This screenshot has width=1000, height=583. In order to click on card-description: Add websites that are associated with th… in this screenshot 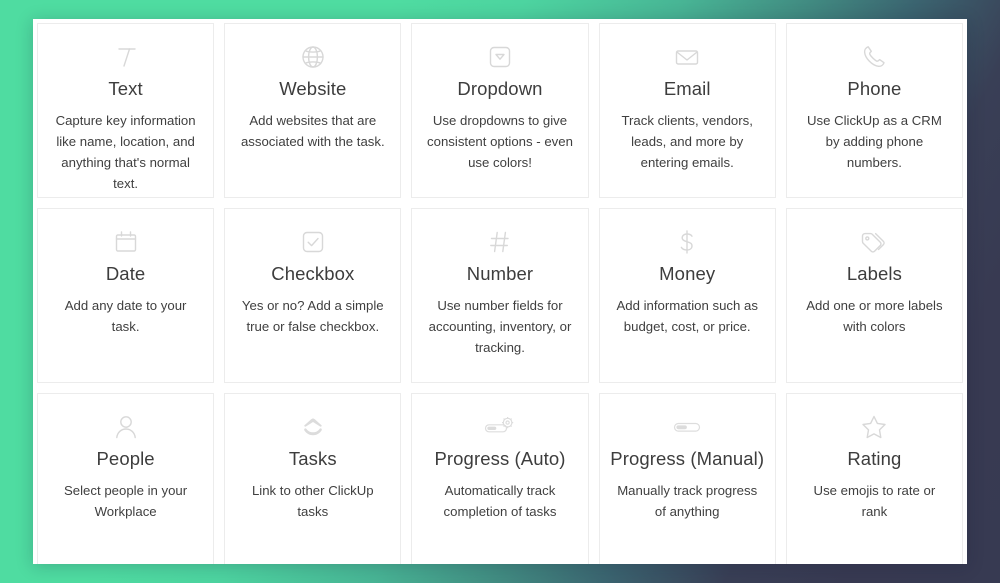, I will do `click(312, 131)`.